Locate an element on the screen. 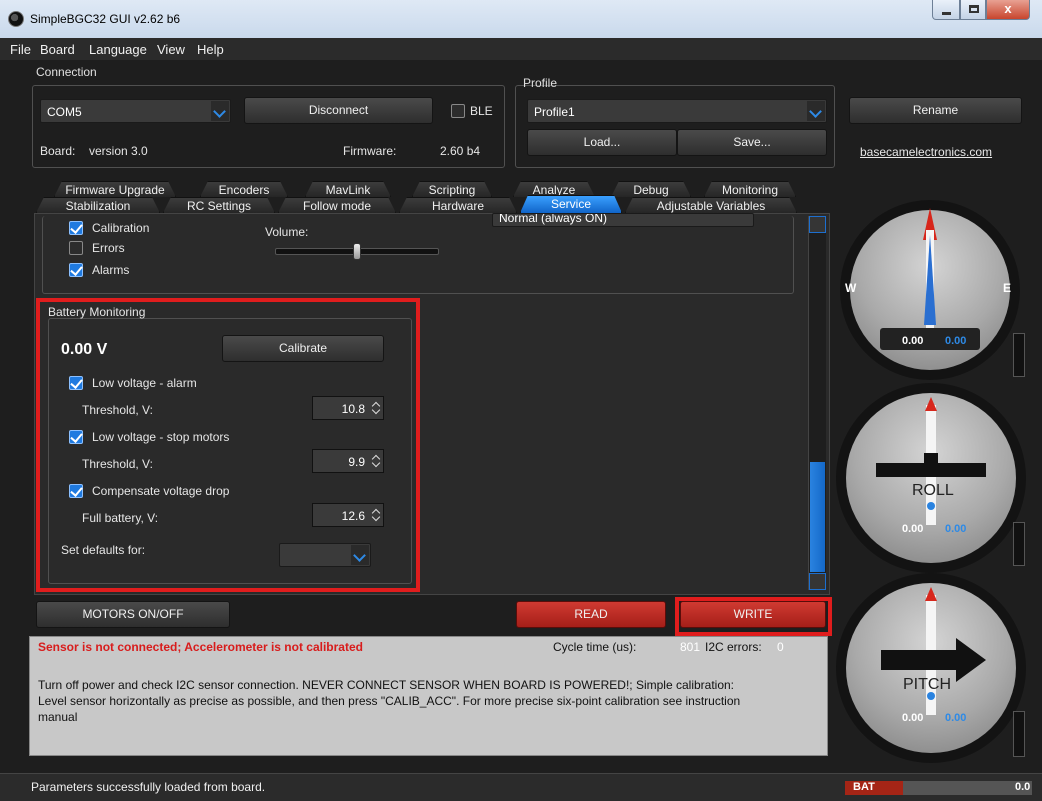 This screenshot has width=1042, height=801. pitch-level-bar is located at coordinates (1019, 734).